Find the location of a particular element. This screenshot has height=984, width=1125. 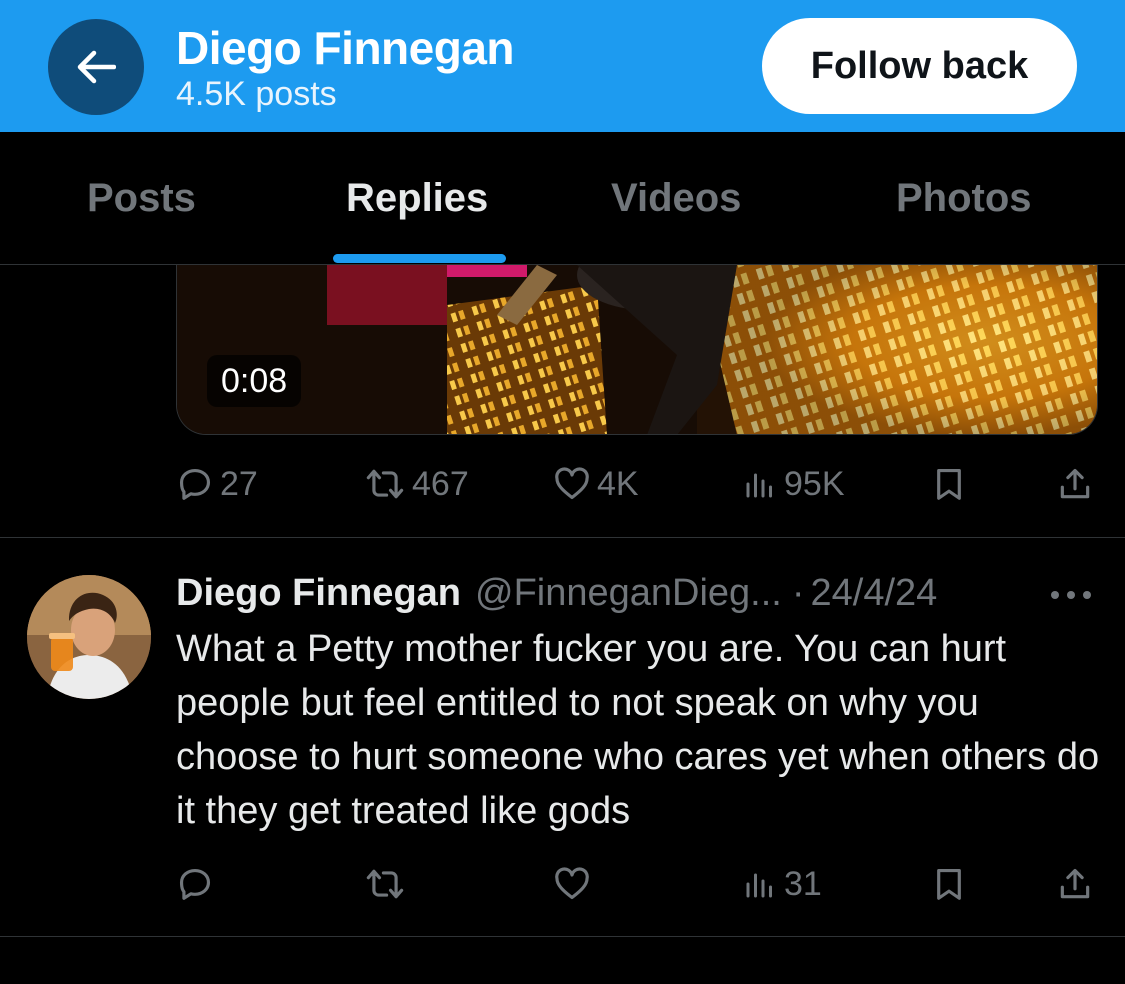

video-duration: 0:08 is located at coordinates (254, 381).